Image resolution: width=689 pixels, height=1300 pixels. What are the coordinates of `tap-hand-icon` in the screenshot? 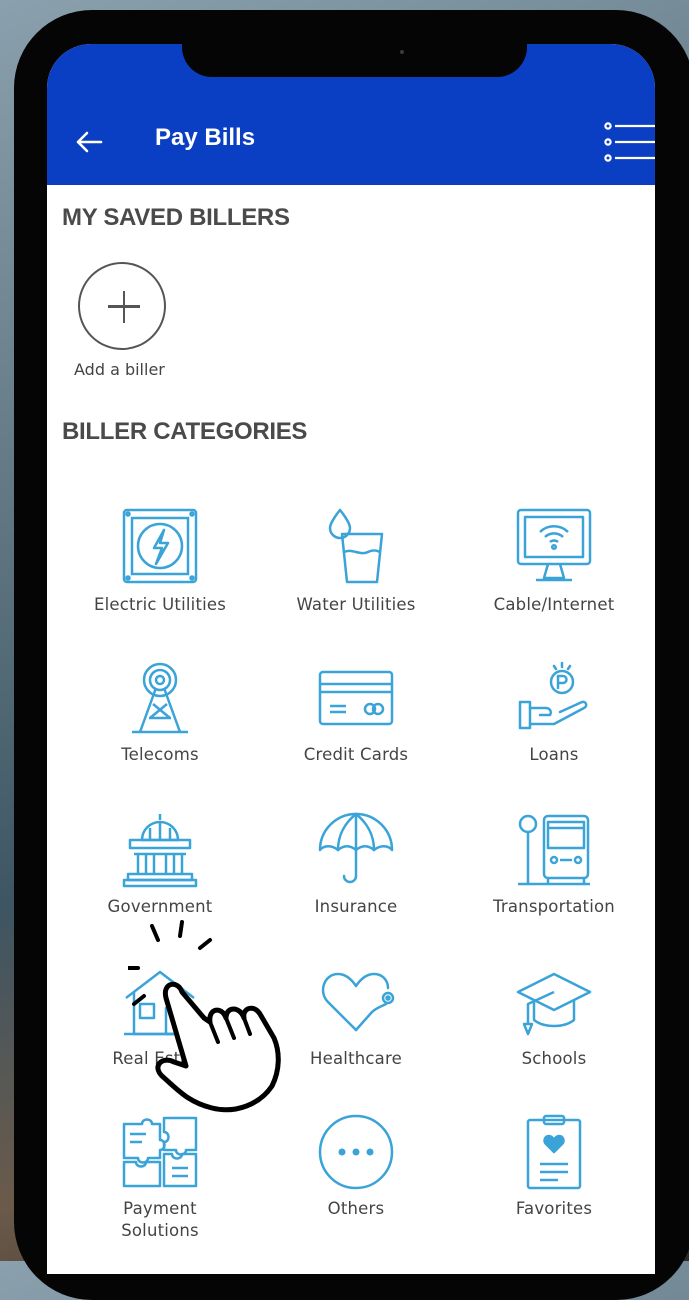 It's located at (204, 1016).